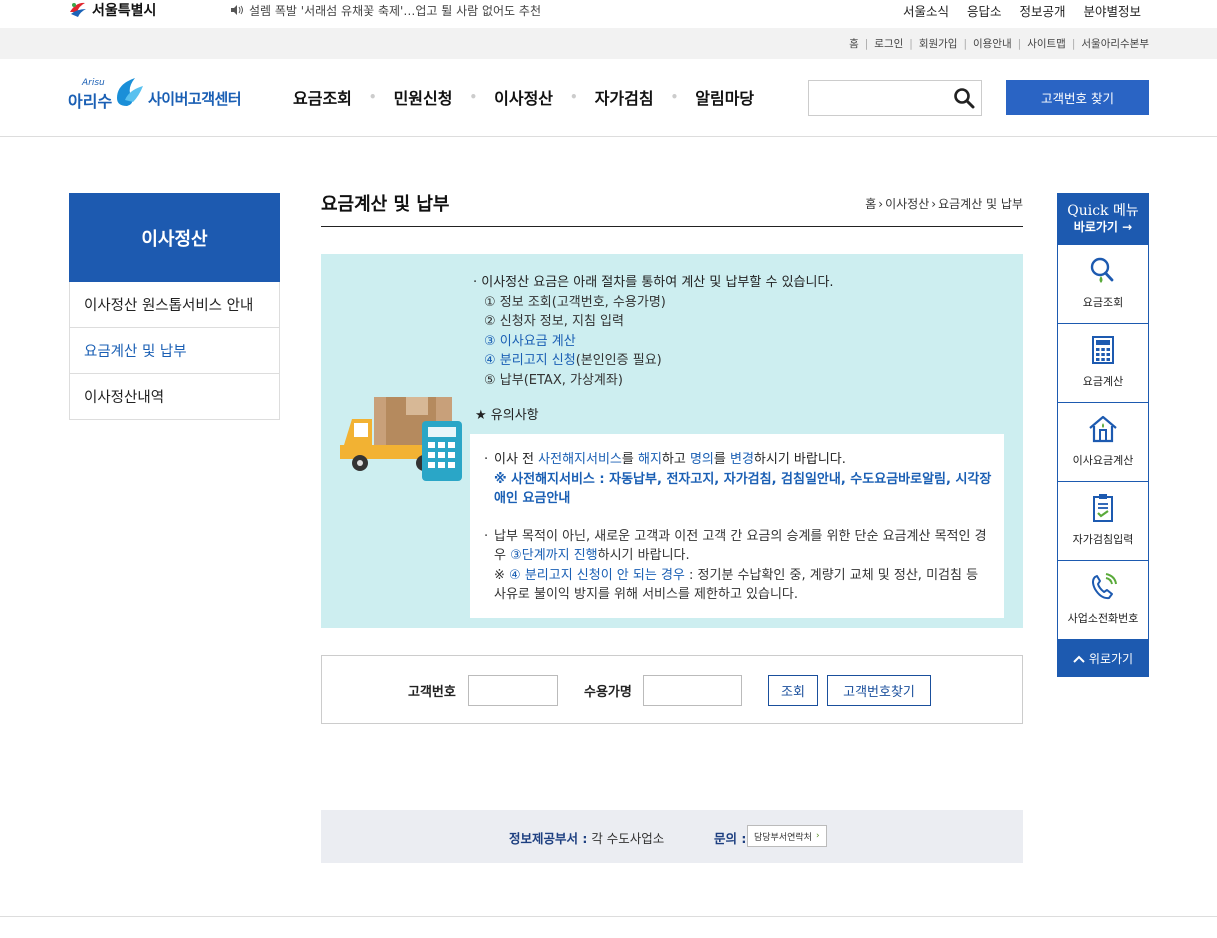 This screenshot has height=938, width=1217. I want to click on notice-heading: ★ 유의사항, so click(507, 415).